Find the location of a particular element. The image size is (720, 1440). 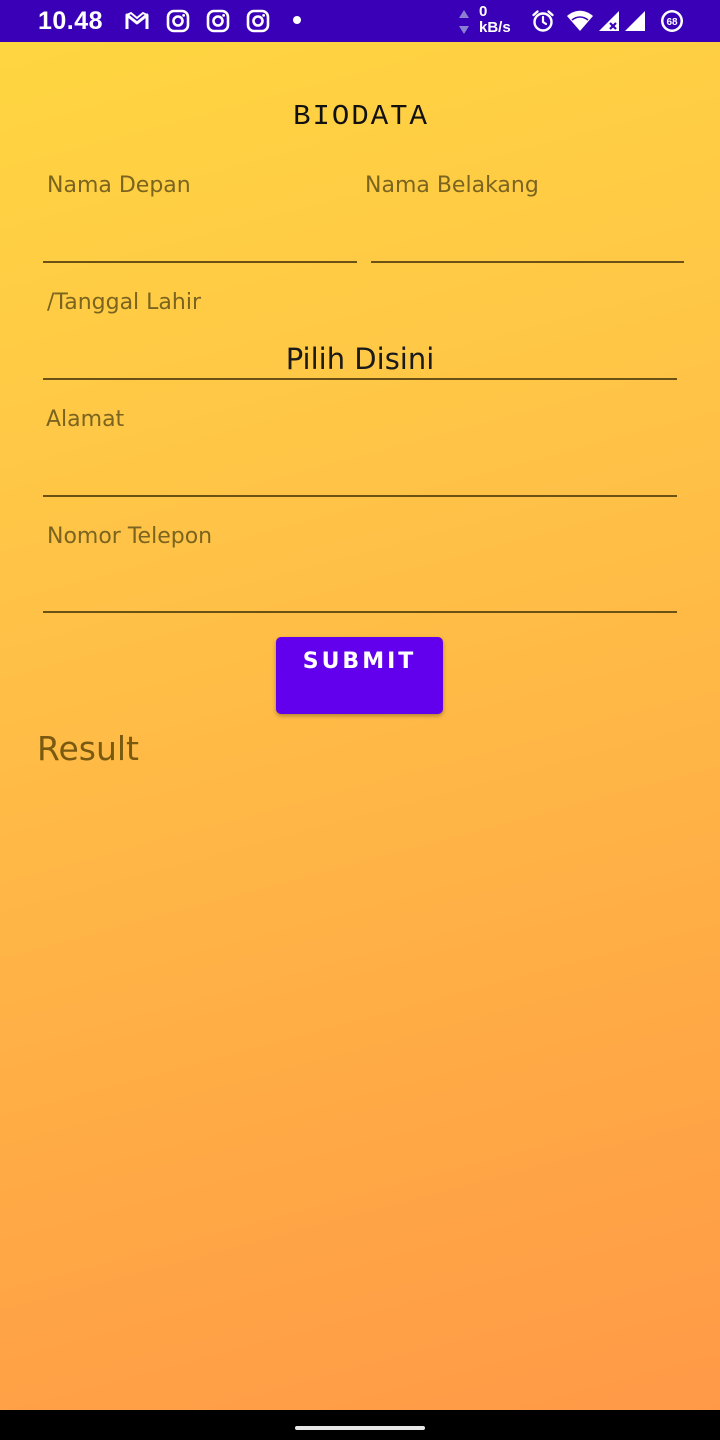

network-speed: 0 kB/s is located at coordinates (489, 22).